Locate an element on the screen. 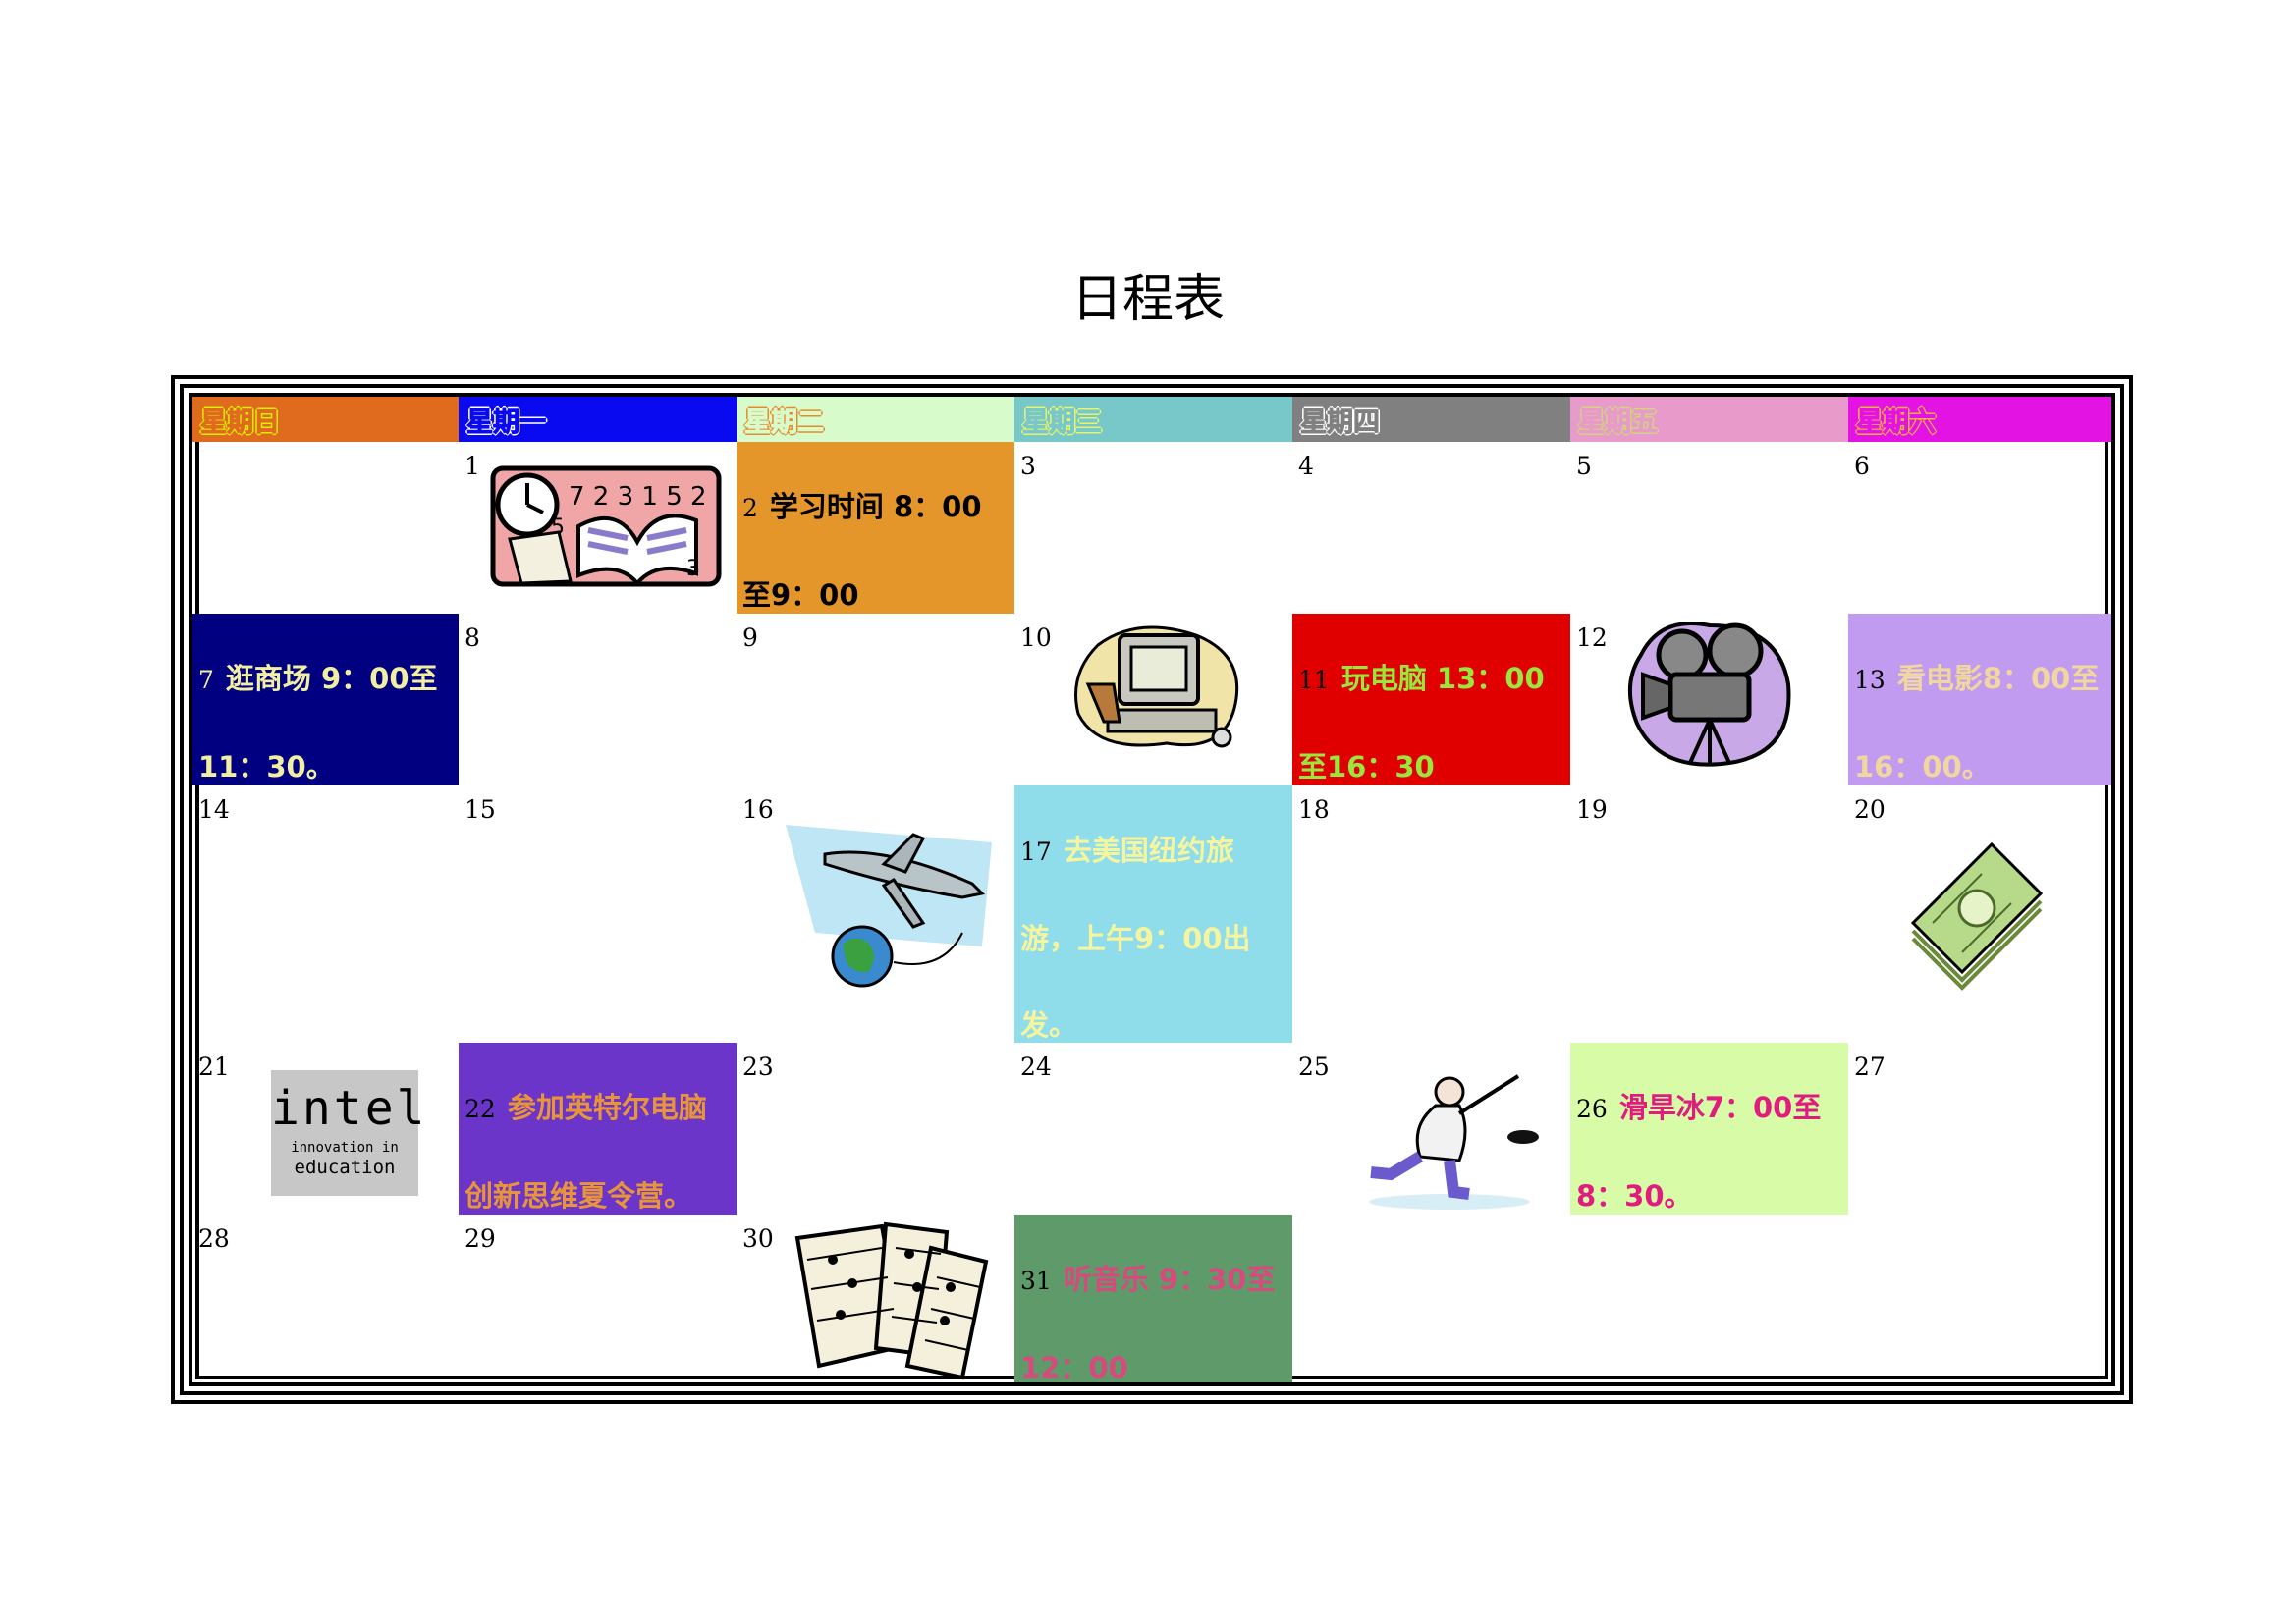  computer-icon is located at coordinates (1156, 686).